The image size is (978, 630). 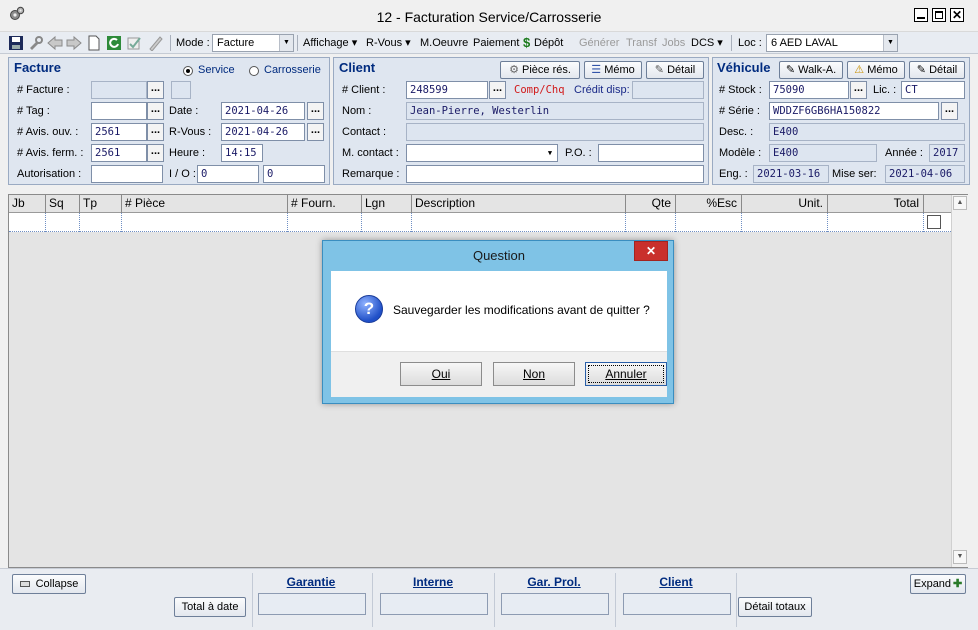 I want to click on nom-field: Jean-Pierre, Westerlin, so click(x=555, y=111).